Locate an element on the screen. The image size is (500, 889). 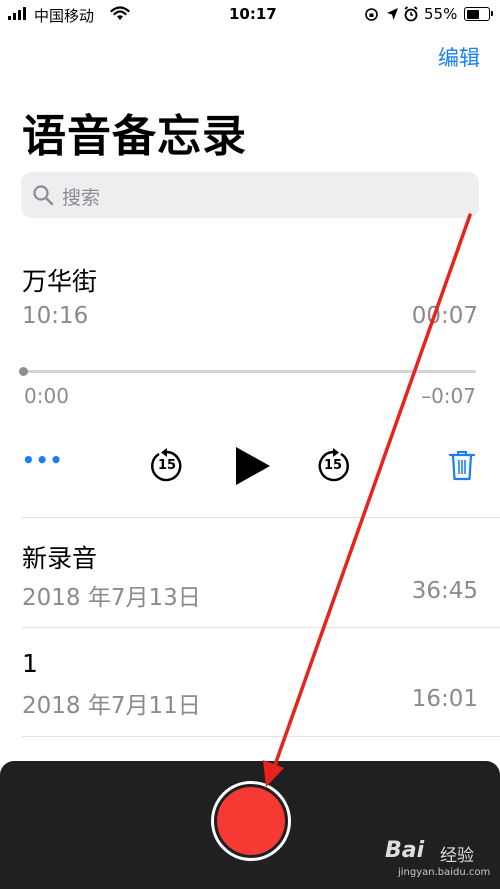
battery-percent: 55% is located at coordinates (441, 14).